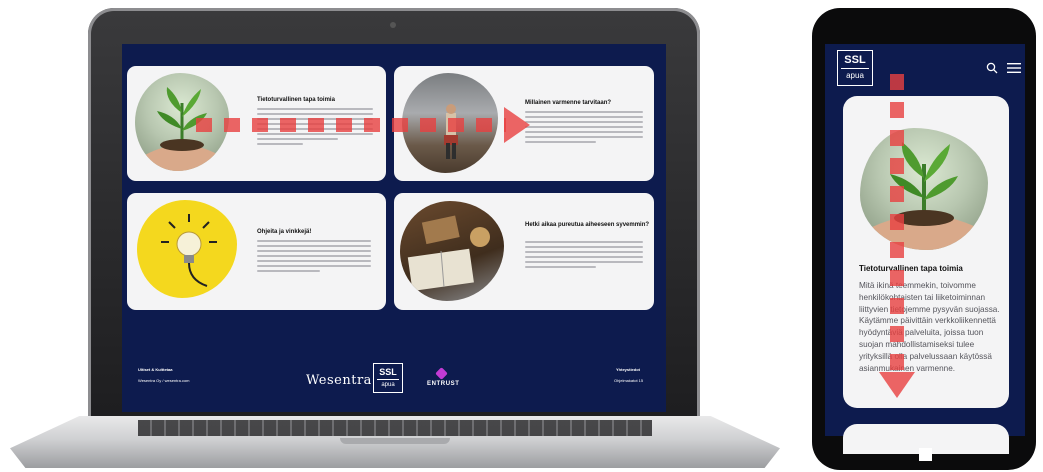  Describe the element at coordinates (517, 125) in the screenshot. I see `arrow-right-icon` at that location.